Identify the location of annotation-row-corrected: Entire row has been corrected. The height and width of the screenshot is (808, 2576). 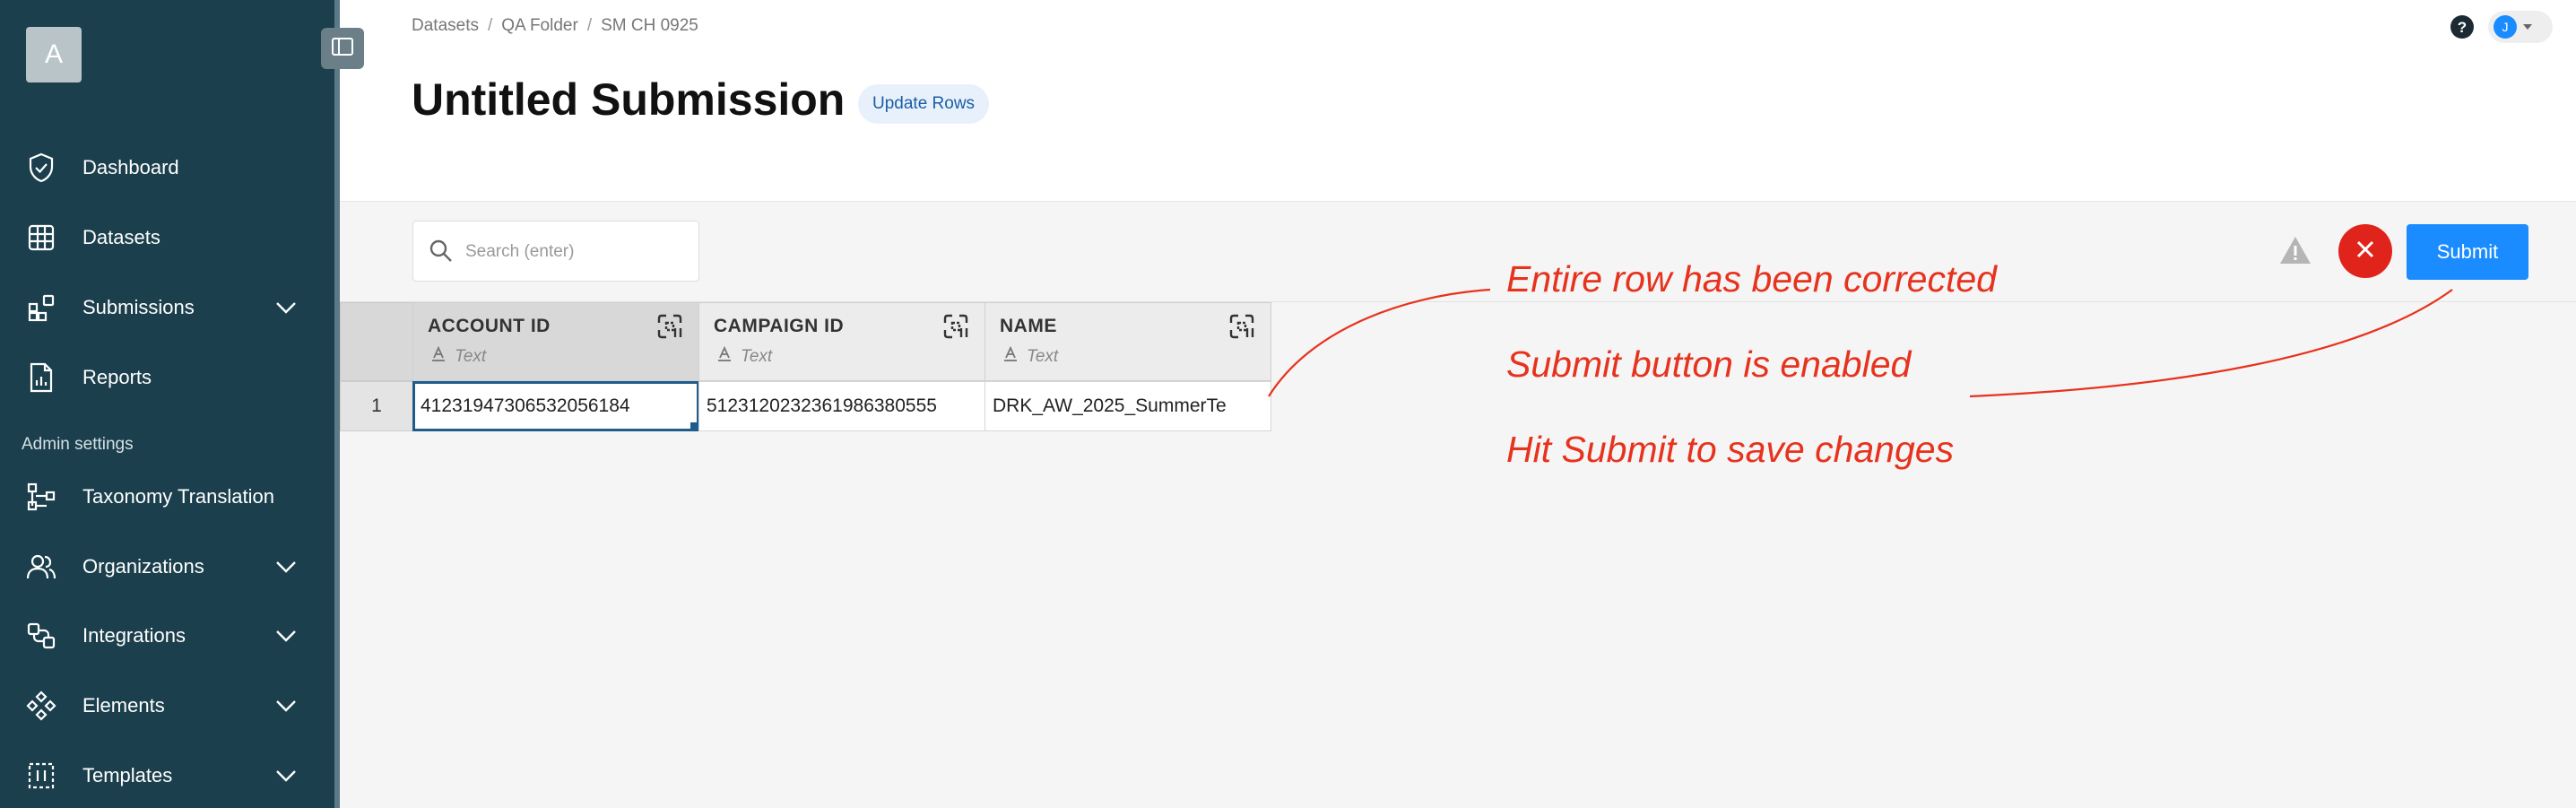
(1751, 279).